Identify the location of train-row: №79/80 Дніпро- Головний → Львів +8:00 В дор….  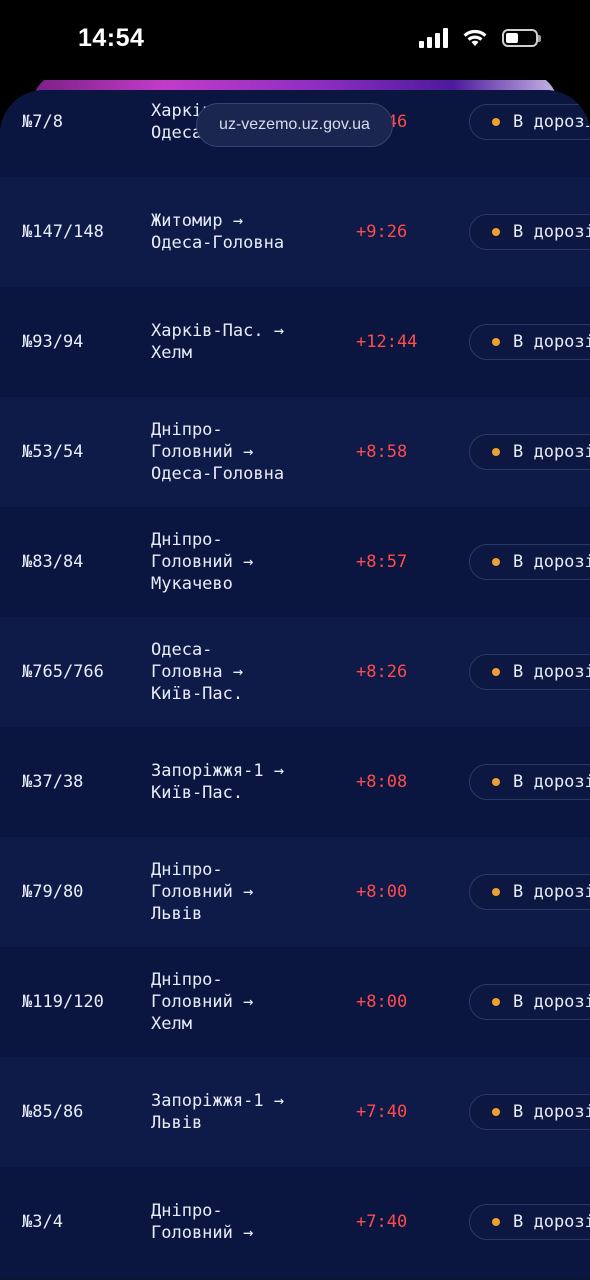
(295, 892).